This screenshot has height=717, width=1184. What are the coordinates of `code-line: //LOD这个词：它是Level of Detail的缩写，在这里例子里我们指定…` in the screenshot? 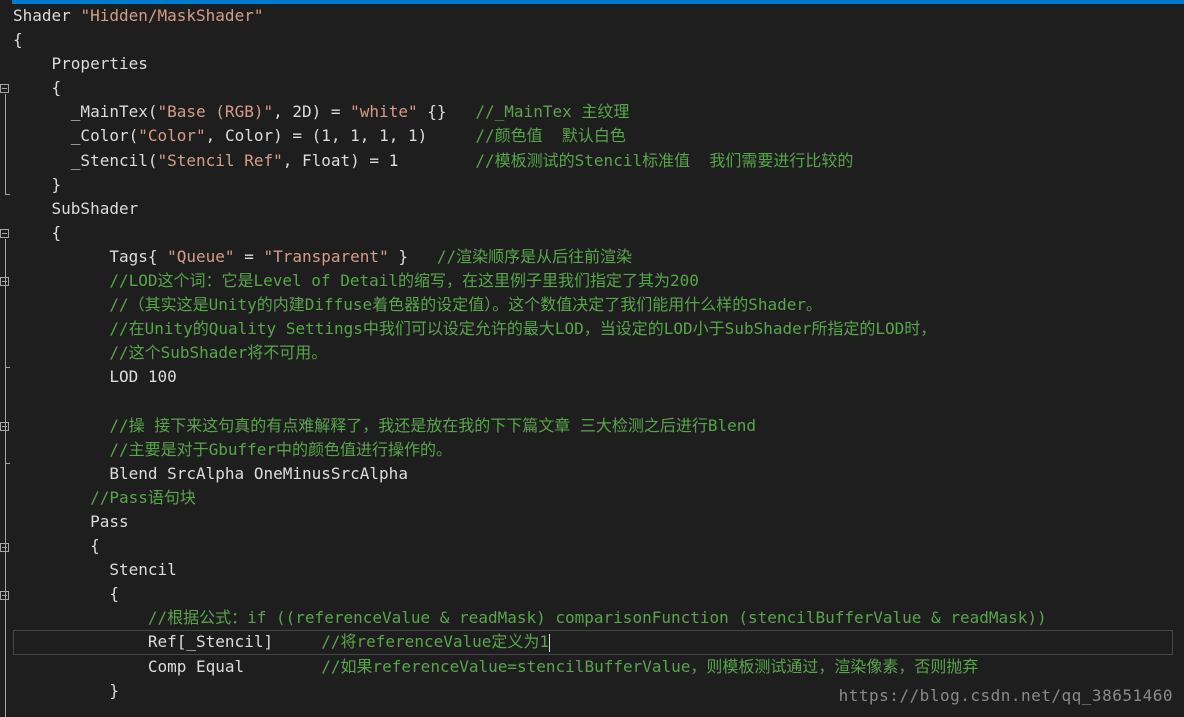 It's located at (593, 281).